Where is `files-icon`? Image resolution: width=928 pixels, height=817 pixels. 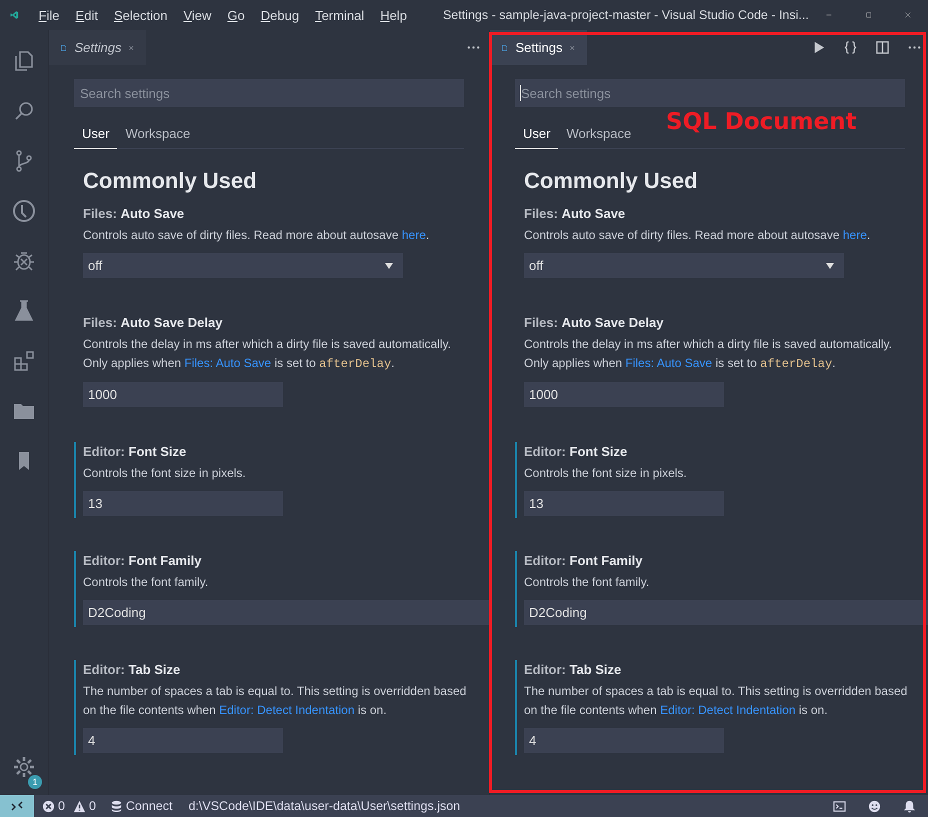 files-icon is located at coordinates (24, 61).